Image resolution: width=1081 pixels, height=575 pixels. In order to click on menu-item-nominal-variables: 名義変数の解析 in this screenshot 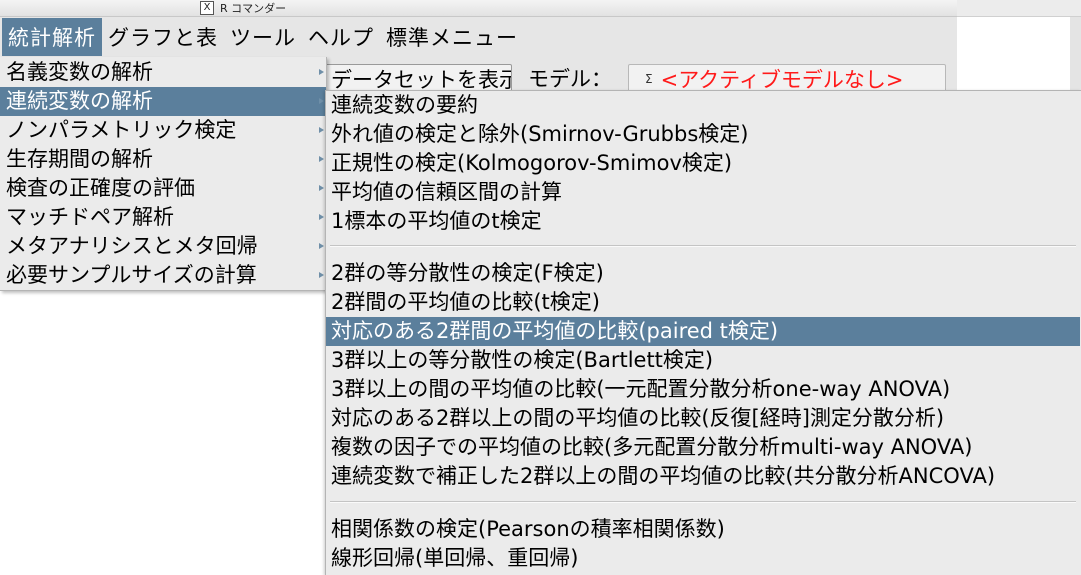, I will do `click(163, 72)`.